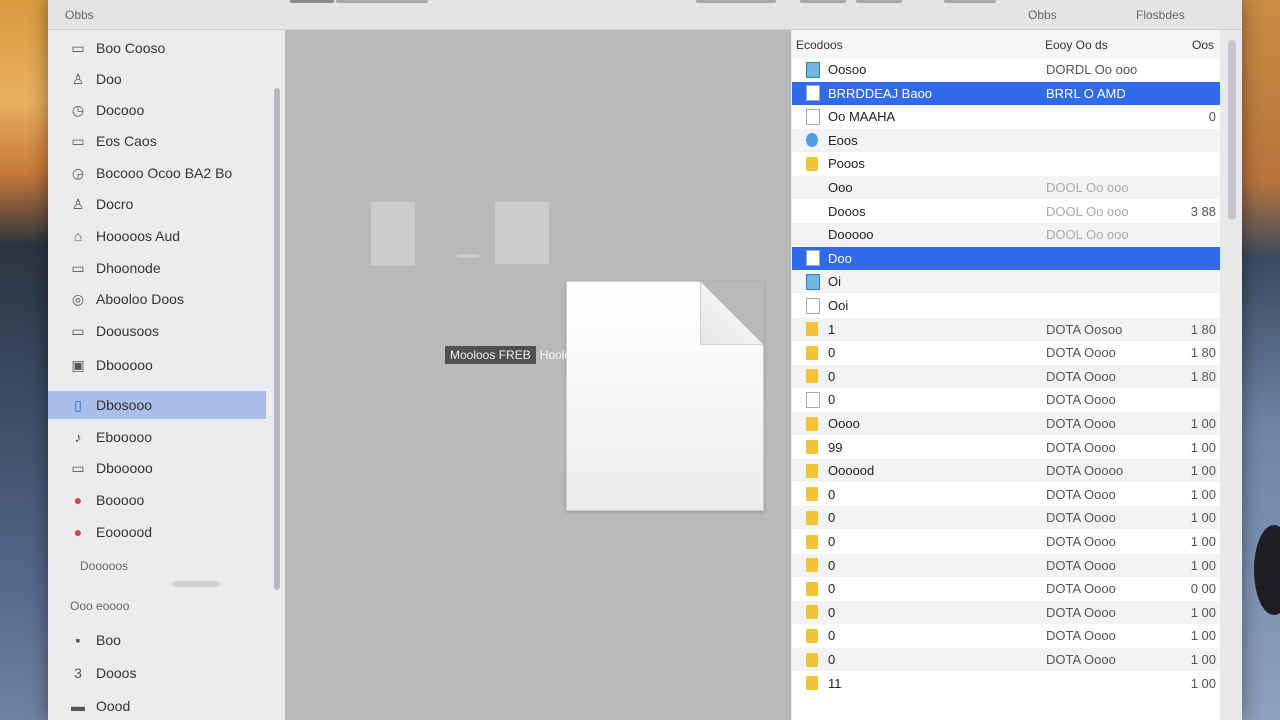  I want to click on table-row: Doo, so click(1006, 258).